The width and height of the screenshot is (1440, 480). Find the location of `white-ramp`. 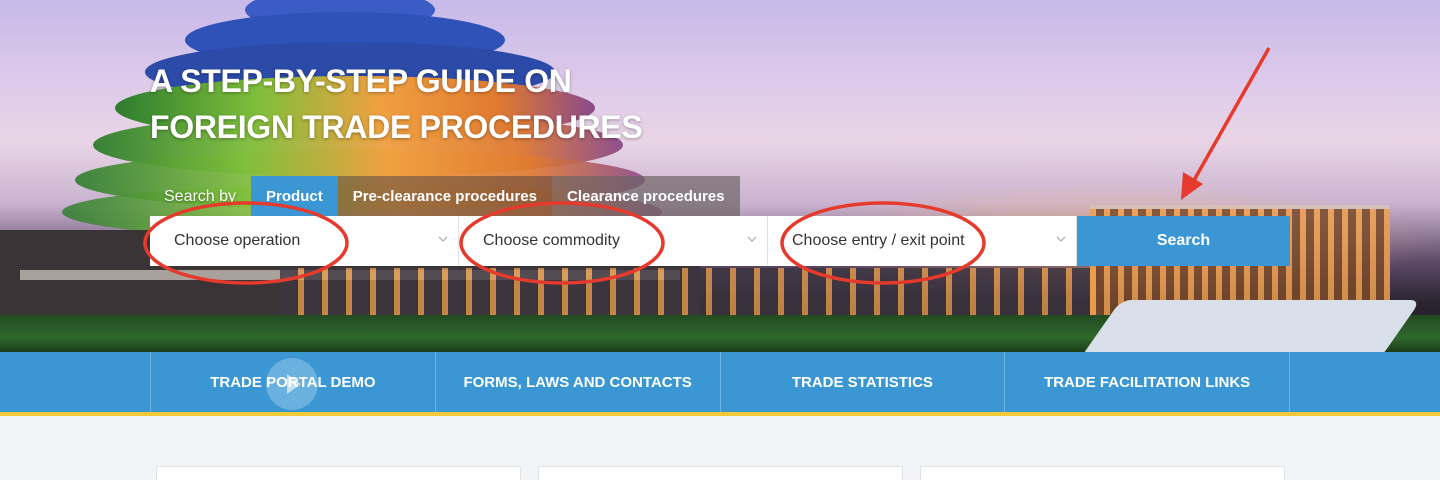

white-ramp is located at coordinates (1250, 326).